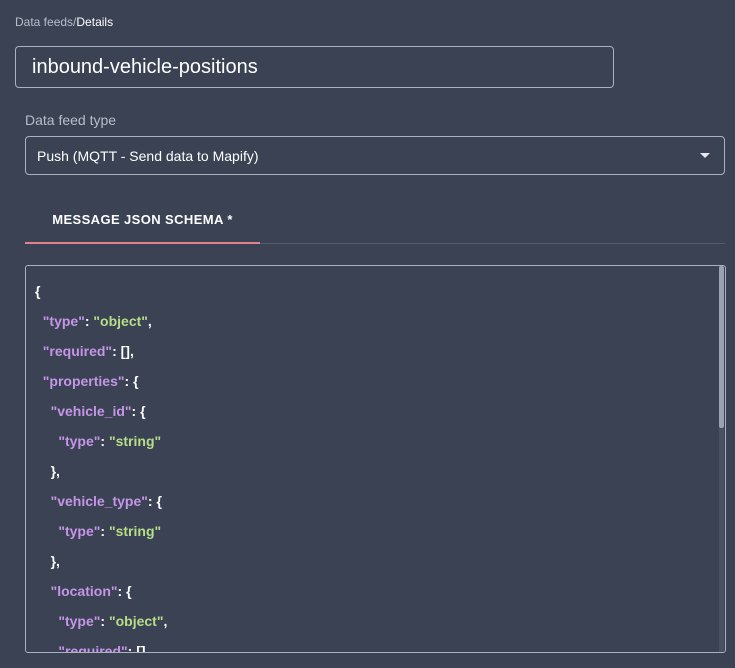 The height and width of the screenshot is (668, 735). I want to click on code-line: {, so click(101, 291).